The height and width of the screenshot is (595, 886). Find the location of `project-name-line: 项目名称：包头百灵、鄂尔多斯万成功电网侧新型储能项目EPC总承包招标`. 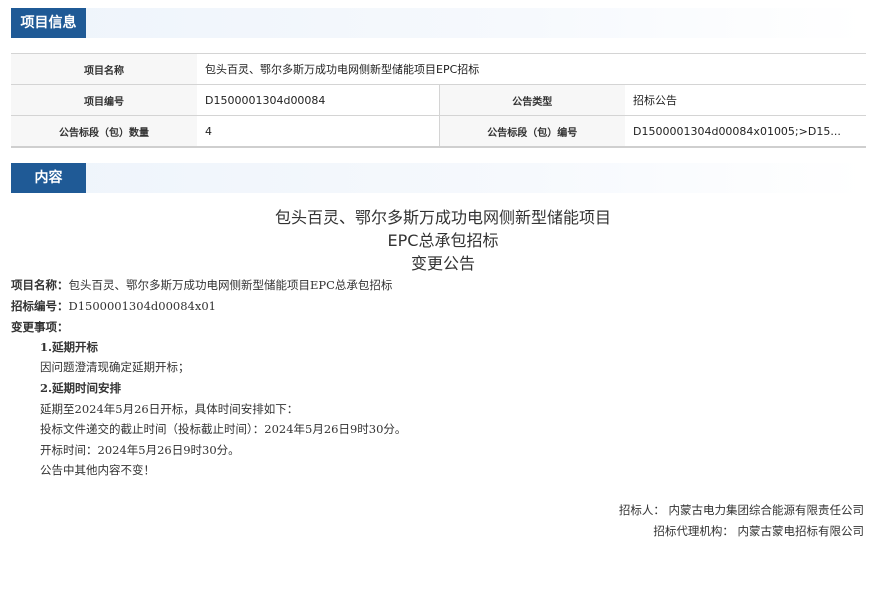

project-name-line: 项目名称：包头百灵、鄂尔多斯万成功电网侧新型储能项目EPC总承包招标 is located at coordinates (201, 285).